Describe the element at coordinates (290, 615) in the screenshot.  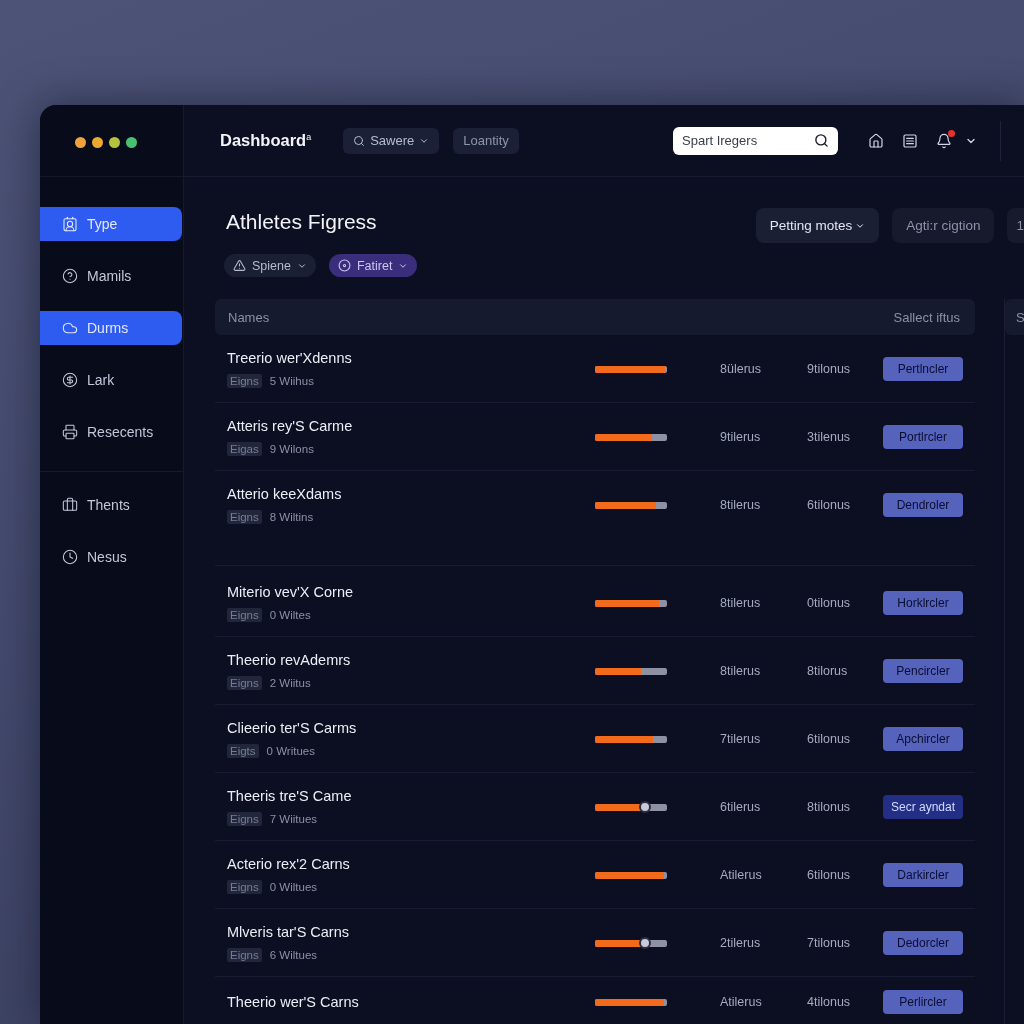
I see `detail-text: 0 Wiltes` at that location.